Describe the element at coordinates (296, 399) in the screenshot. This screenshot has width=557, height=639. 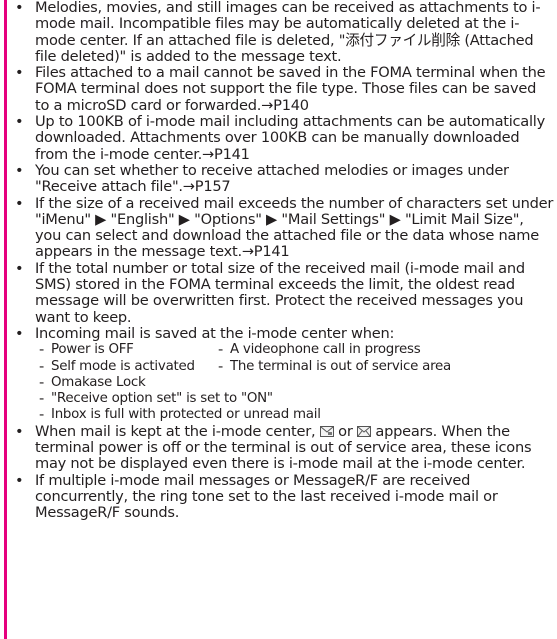
I see `condition-row: - "Receive option set" is set to "ON"` at that location.